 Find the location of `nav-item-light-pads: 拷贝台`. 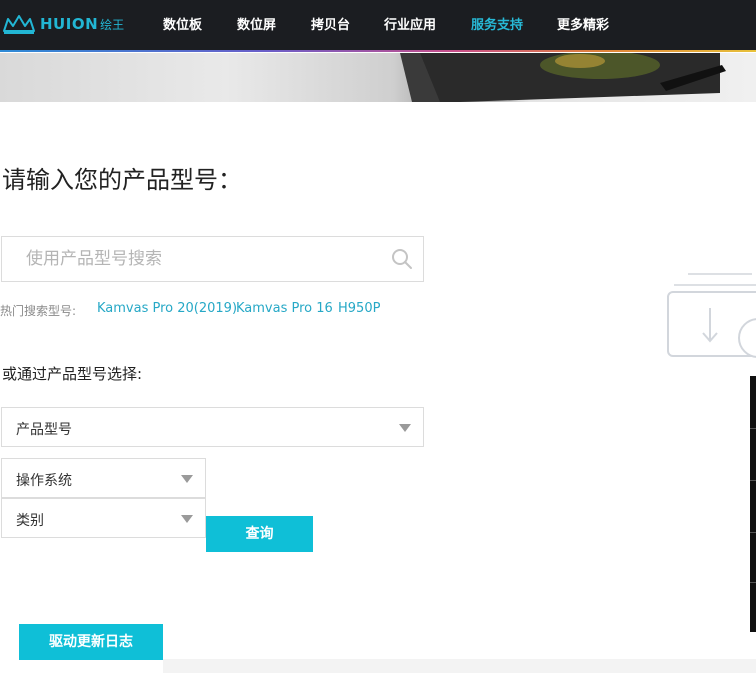

nav-item-light-pads: 拷贝台 is located at coordinates (330, 23).